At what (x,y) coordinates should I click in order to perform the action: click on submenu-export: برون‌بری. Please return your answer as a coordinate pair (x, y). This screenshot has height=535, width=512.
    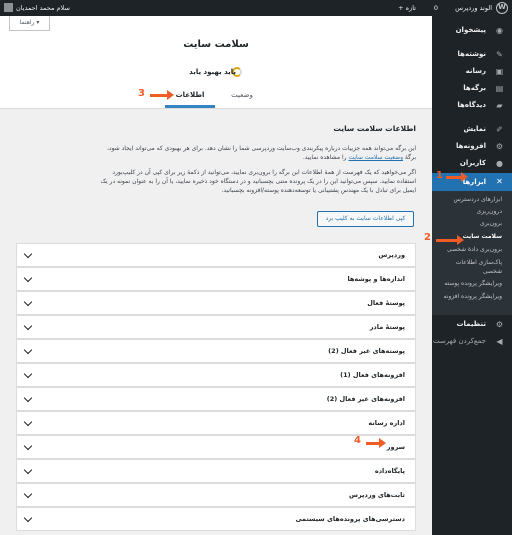
    Looking at the image, I should click on (472, 223).